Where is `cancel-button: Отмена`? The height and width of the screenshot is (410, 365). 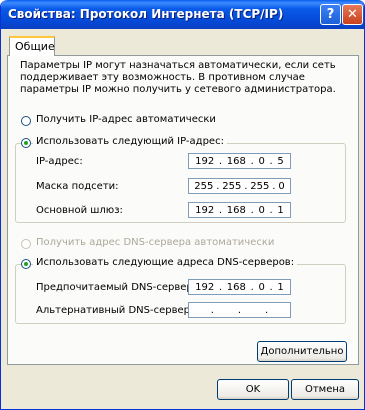 cancel-button: Отмена is located at coordinates (325, 389).